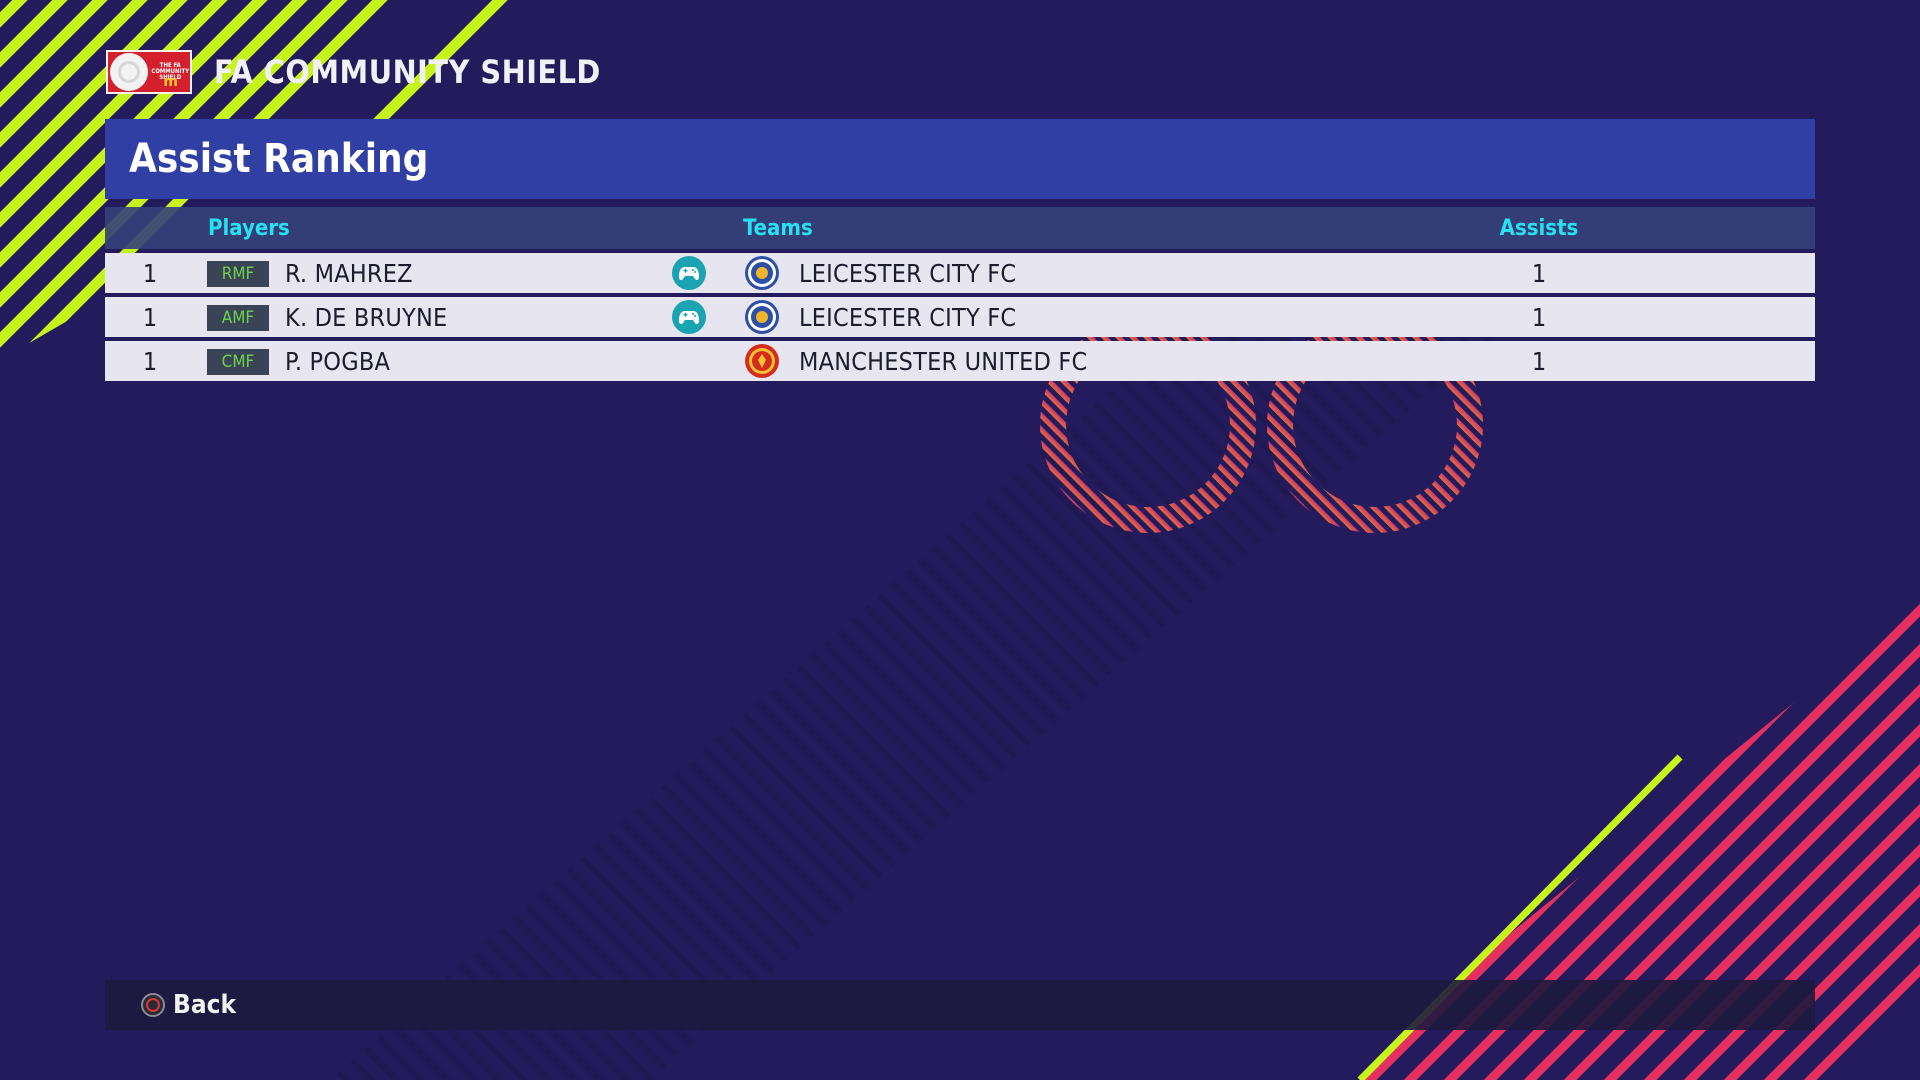  I want to click on competition-title: FA COMMUNITY SHIELD, so click(407, 72).